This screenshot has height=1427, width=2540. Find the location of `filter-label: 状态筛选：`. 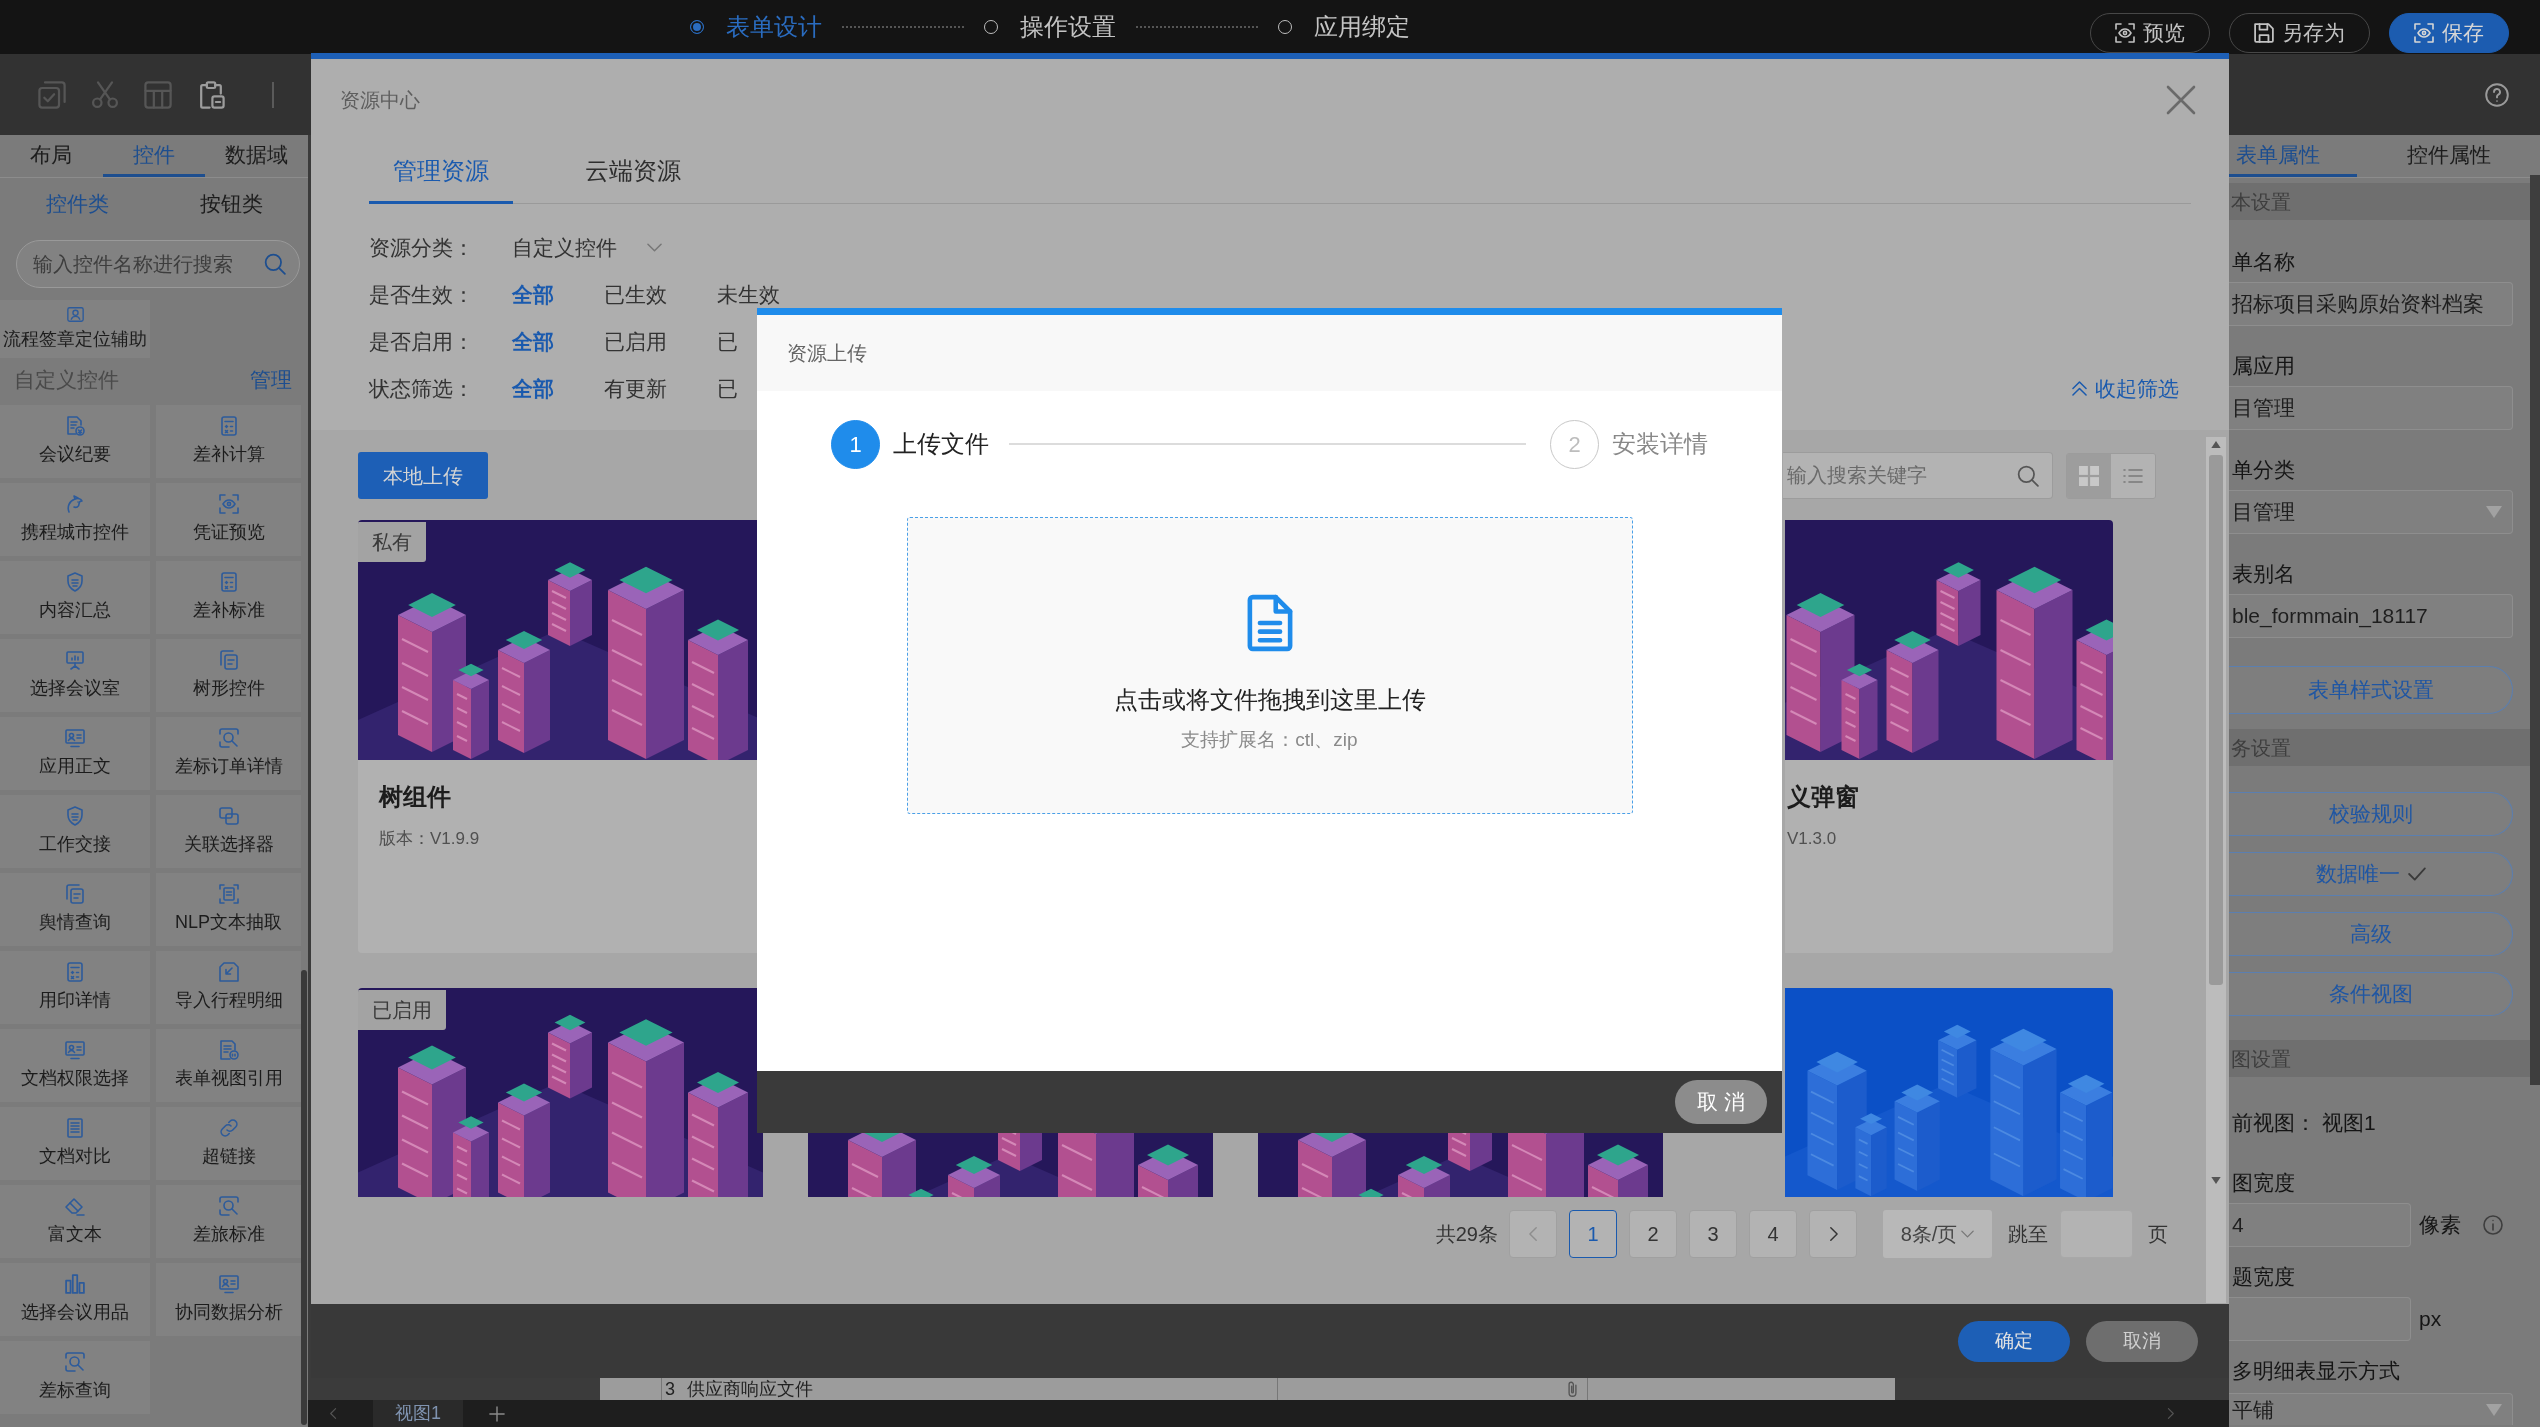

filter-label: 状态筛选： is located at coordinates (422, 388).